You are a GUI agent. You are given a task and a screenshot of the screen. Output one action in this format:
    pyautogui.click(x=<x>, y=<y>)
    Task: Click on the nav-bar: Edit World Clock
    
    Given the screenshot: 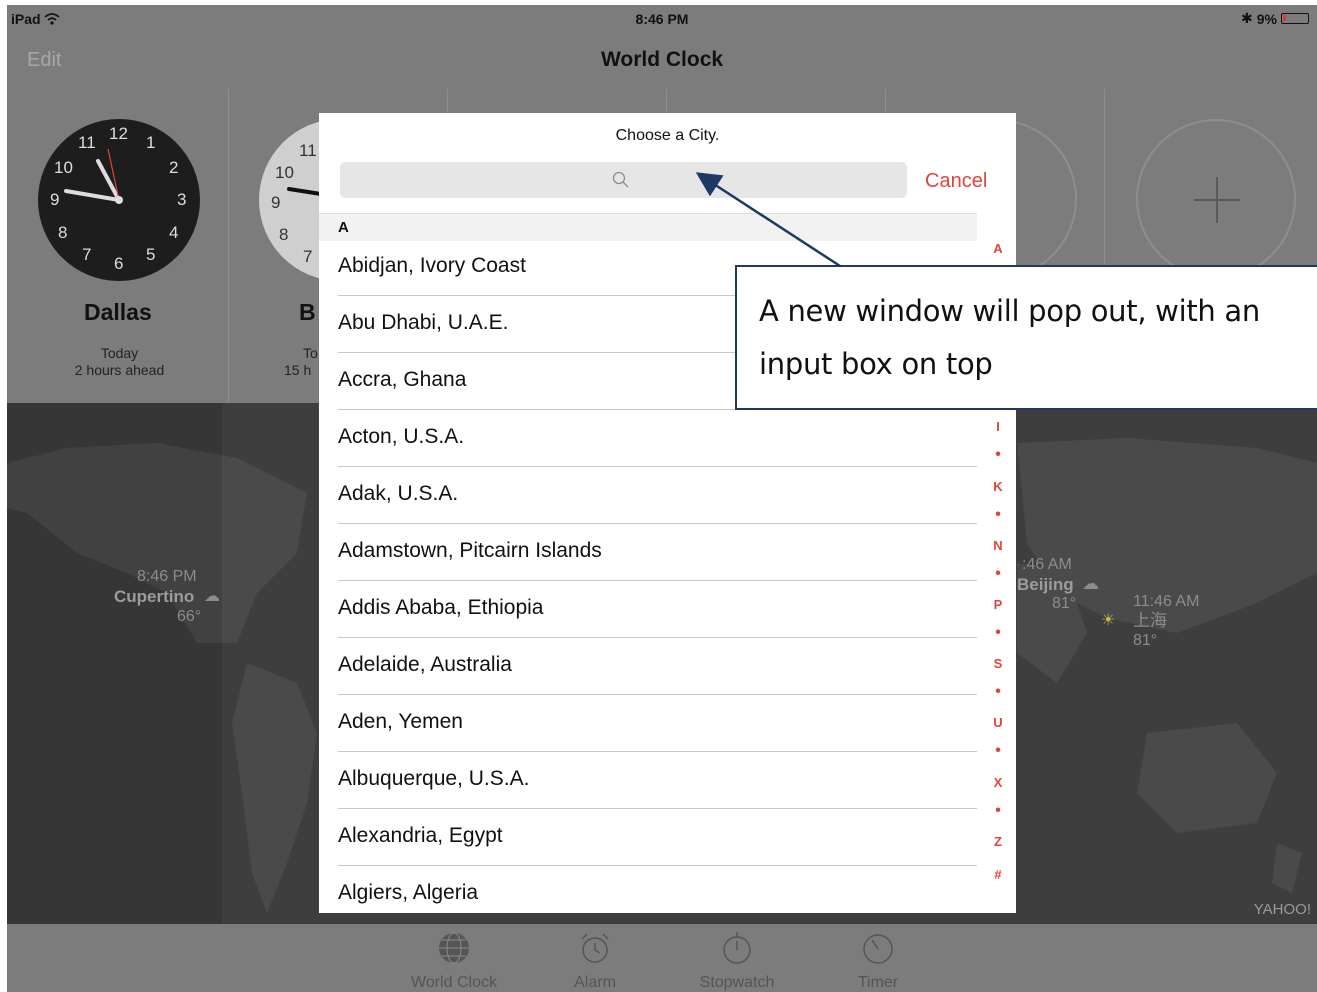 What is the action you would take?
    pyautogui.click(x=662, y=61)
    